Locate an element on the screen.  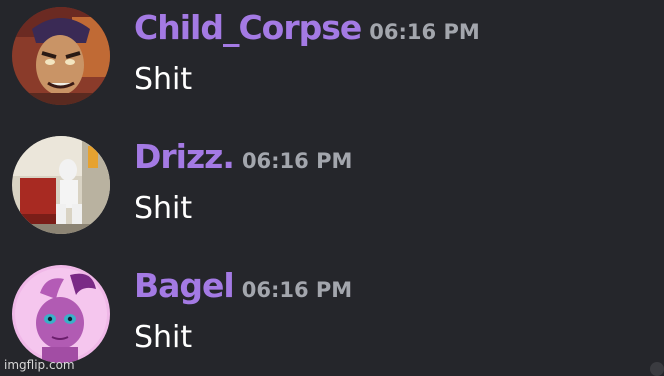
message-header: Drizz. 06:16 PM is located at coordinates (243, 156).